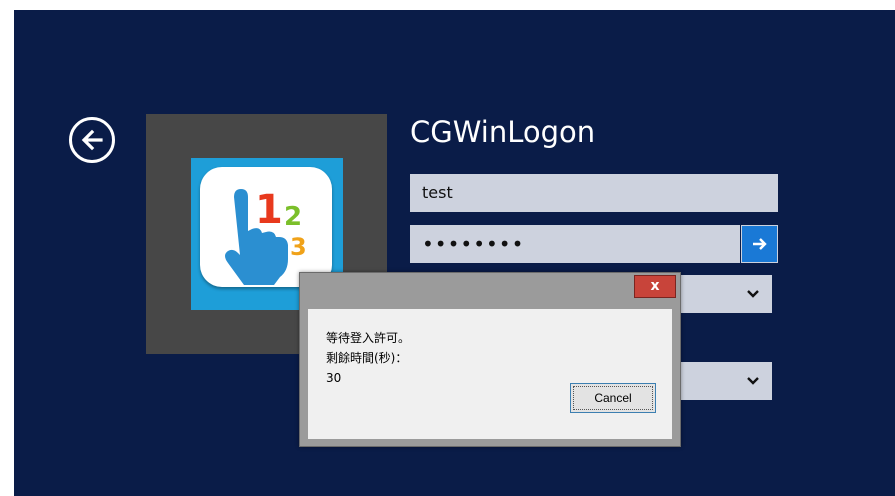 The image size is (895, 496). Describe the element at coordinates (594, 193) in the screenshot. I see `username-field: test` at that location.